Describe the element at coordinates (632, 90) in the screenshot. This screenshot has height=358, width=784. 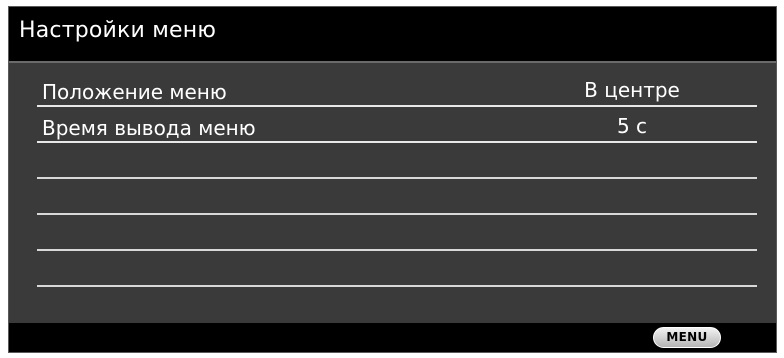
I see `menu-item-value: В центре` at that location.